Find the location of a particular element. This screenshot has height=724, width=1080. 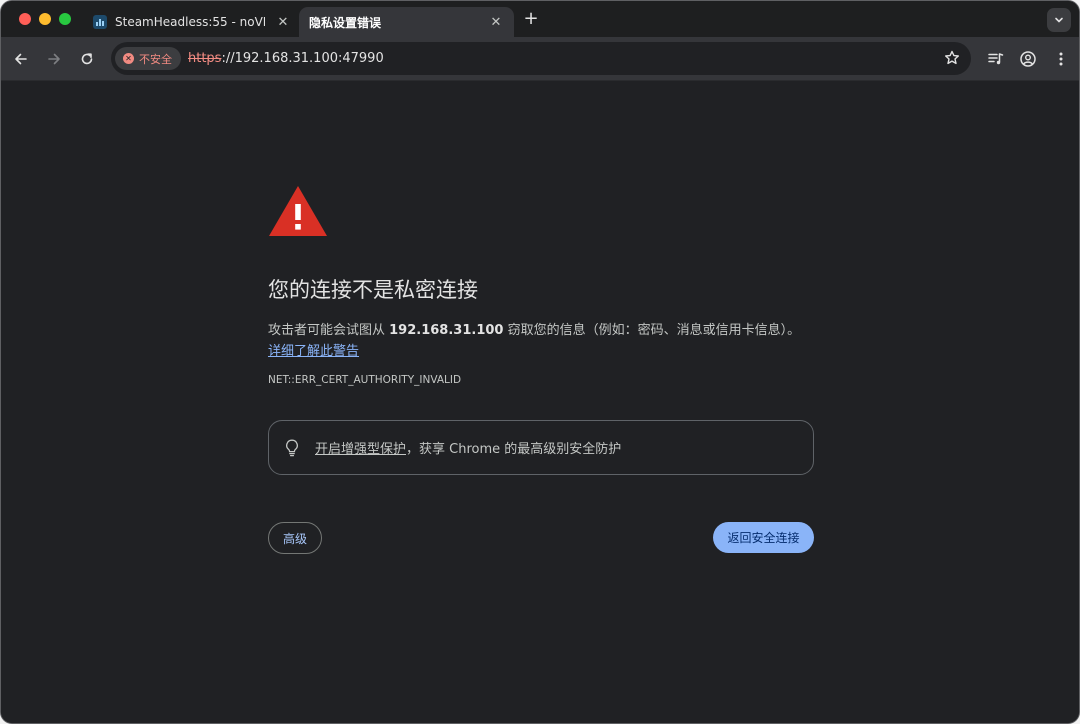

profile-button is located at coordinates (1028, 59).